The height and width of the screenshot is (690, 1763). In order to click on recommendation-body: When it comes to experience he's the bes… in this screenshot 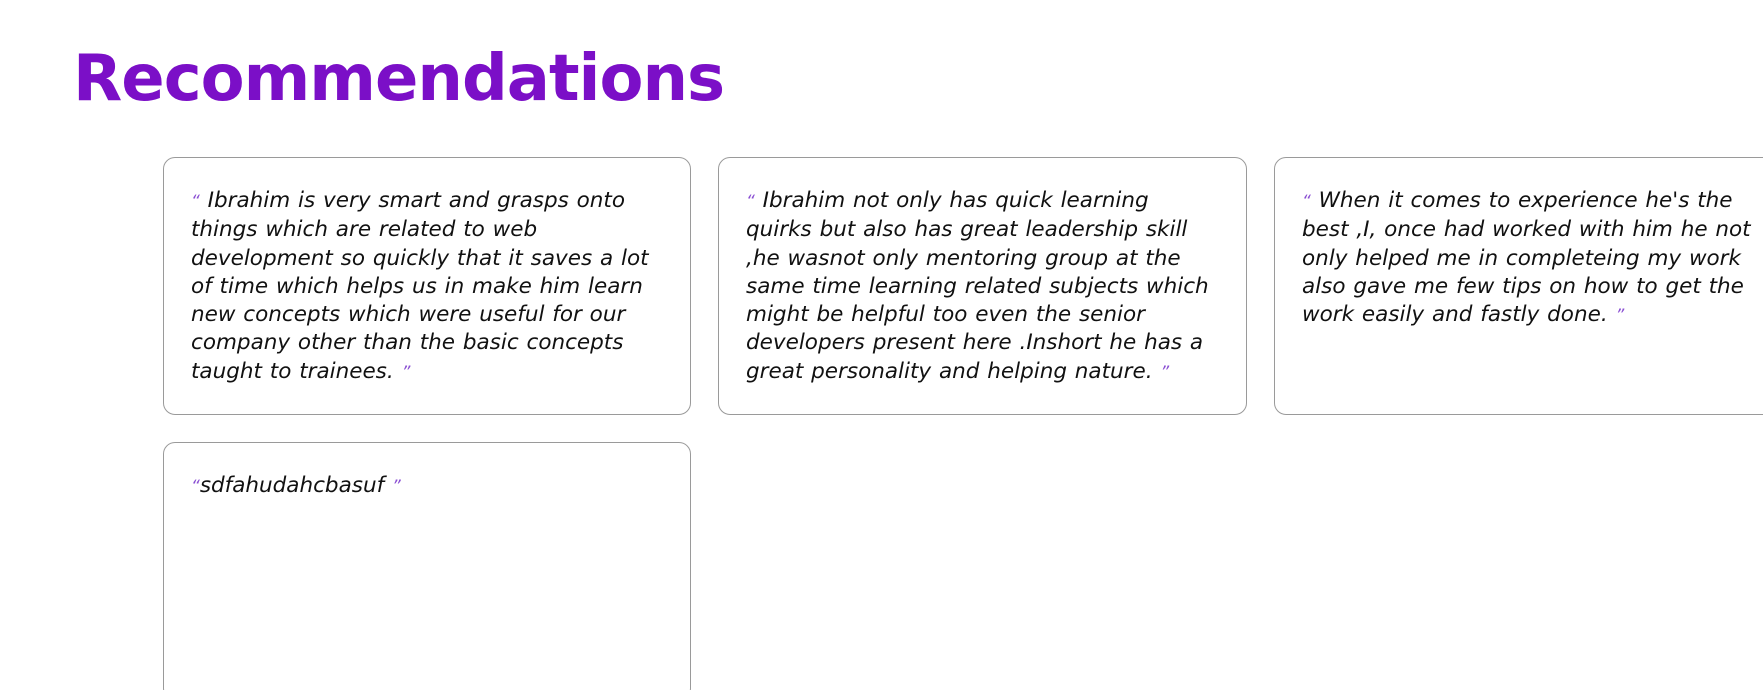, I will do `click(1526, 258)`.